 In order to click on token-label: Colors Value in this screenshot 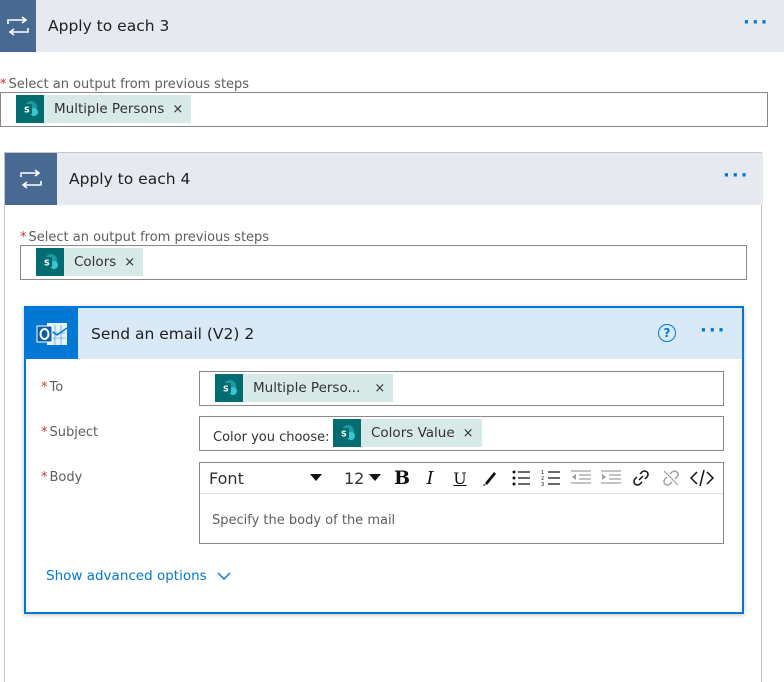, I will do `click(413, 433)`.